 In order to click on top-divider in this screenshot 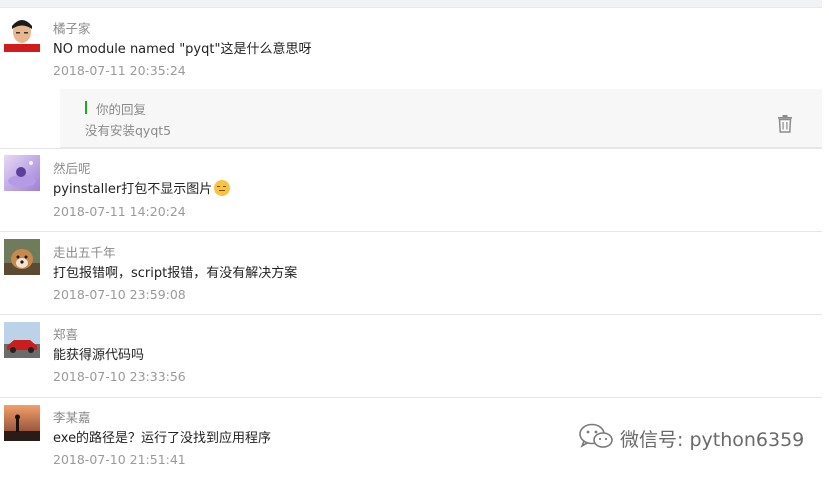, I will do `click(411, 4)`.